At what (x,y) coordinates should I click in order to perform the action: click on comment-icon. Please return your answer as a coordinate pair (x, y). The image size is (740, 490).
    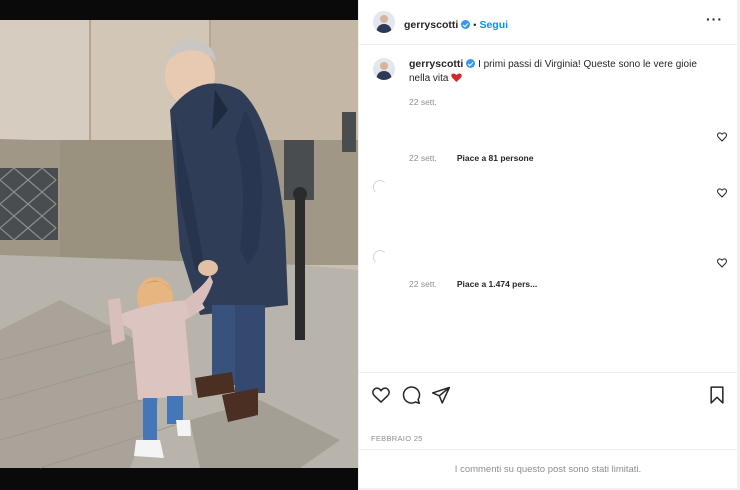
    Looking at the image, I should click on (411, 395).